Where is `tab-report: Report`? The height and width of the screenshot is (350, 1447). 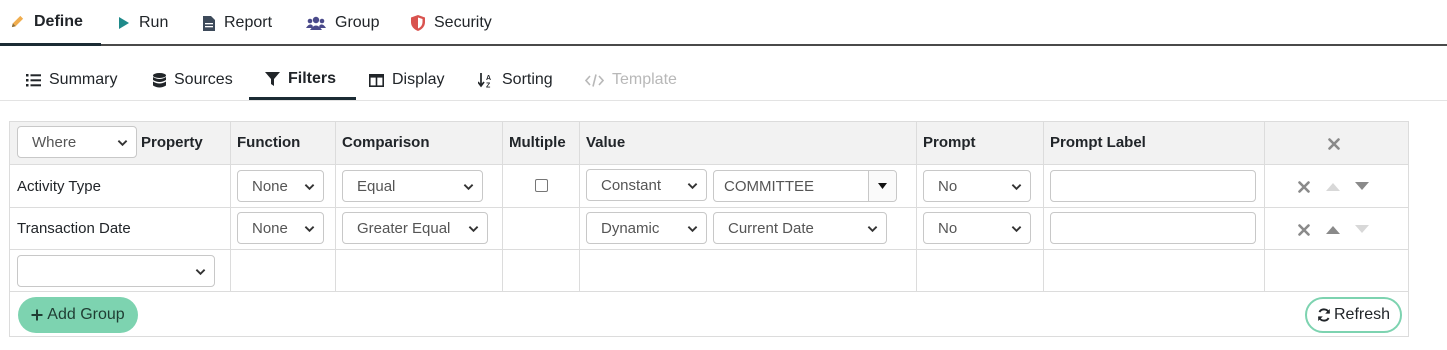
tab-report: Report is located at coordinates (237, 23).